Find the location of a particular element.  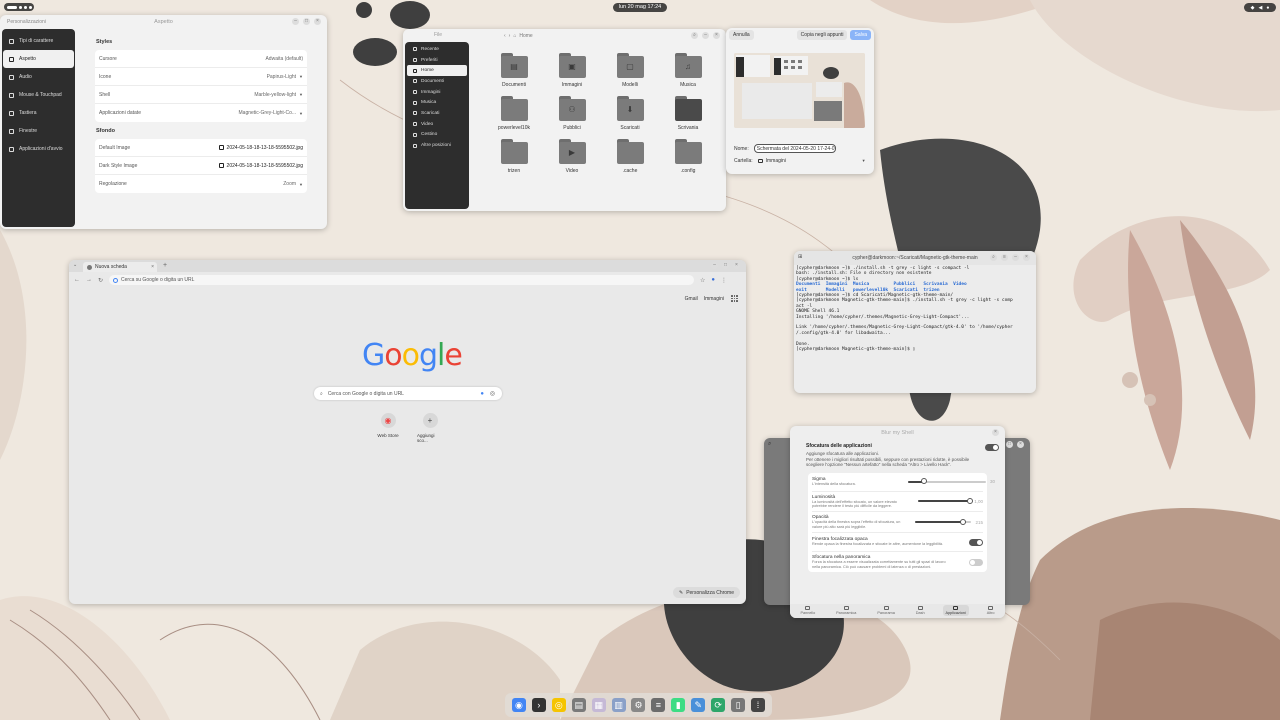

folder-video: ▶ Video is located at coordinates (572, 156).